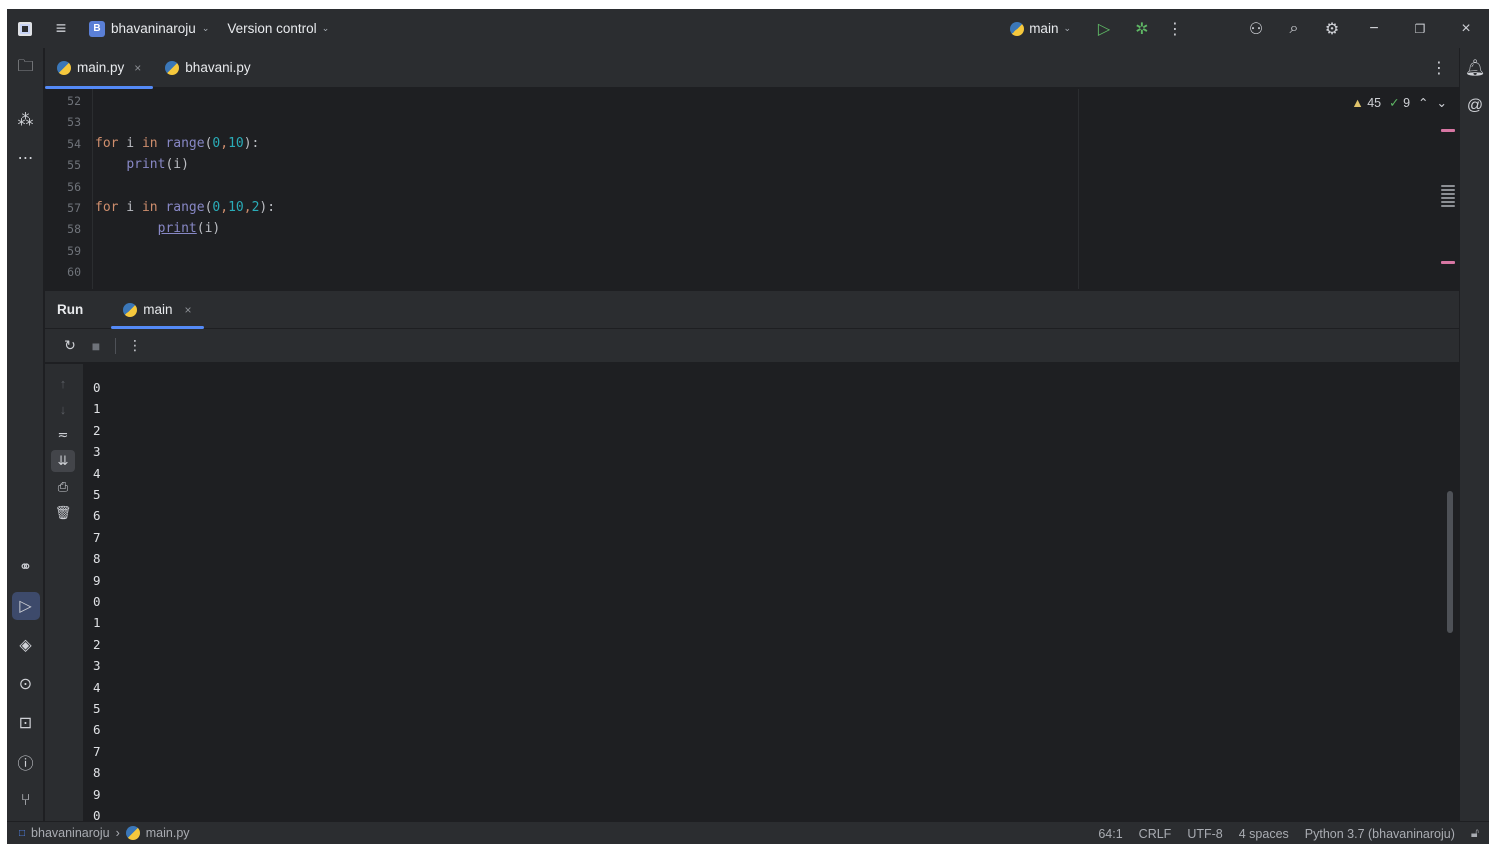 Image resolution: width=1496 pixels, height=844 pixels. I want to click on output-line: 9, so click(97, 794).